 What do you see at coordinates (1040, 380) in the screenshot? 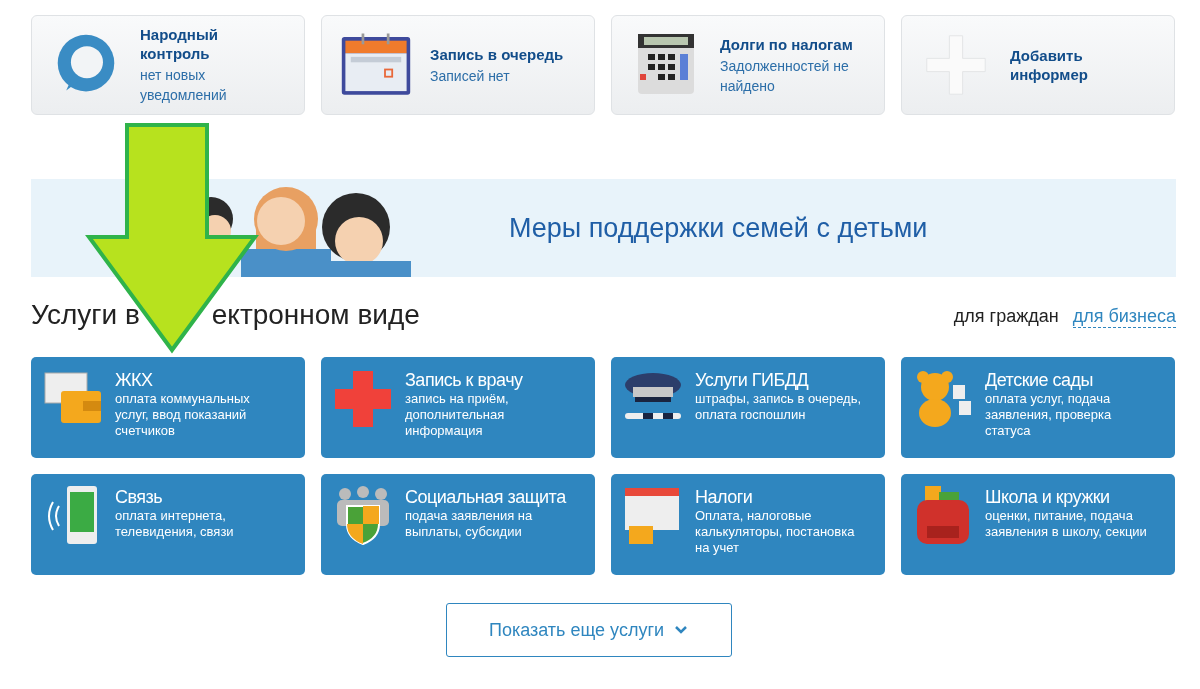
I see `service-title: Детские сады` at bounding box center [1040, 380].